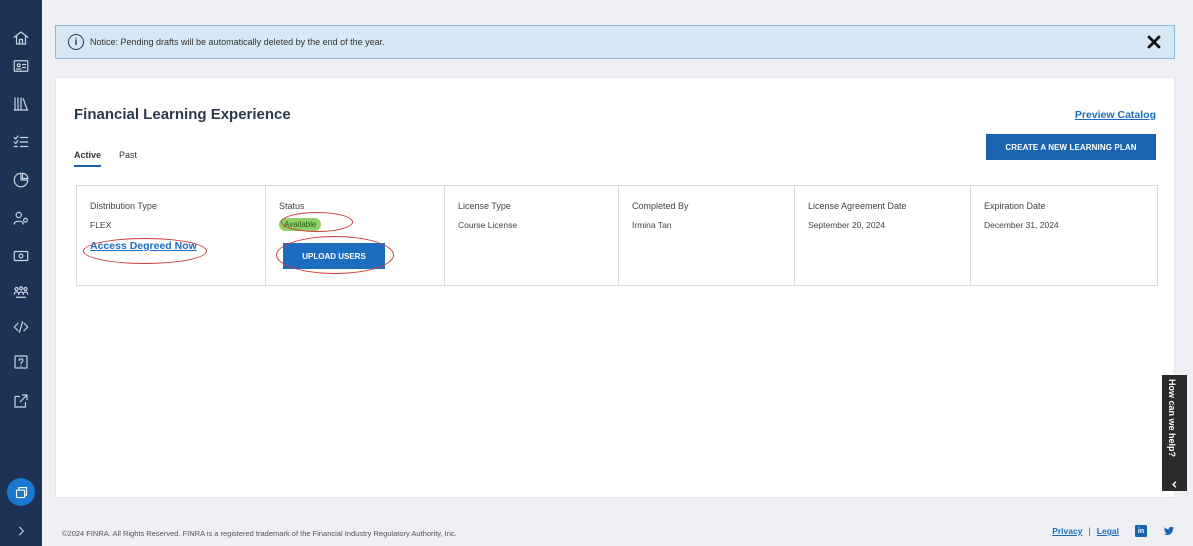 The height and width of the screenshot is (546, 1193). I want to click on legal-link: Legal, so click(1108, 531).